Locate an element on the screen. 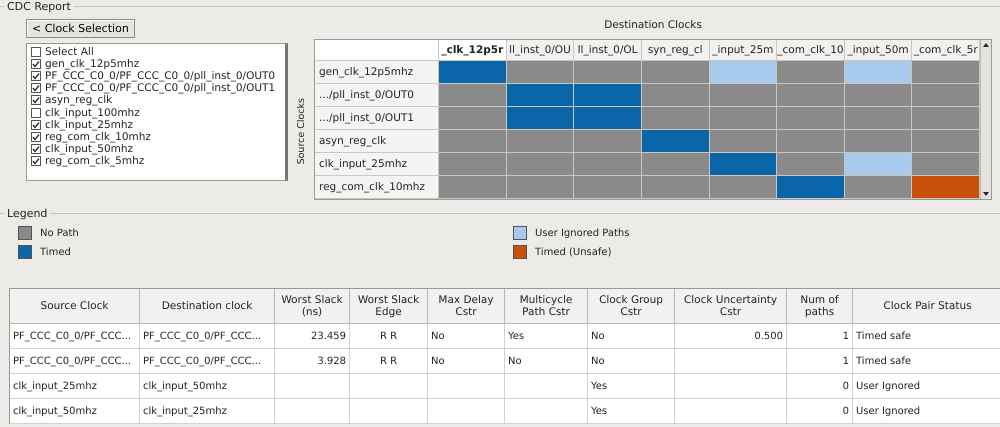 The width and height of the screenshot is (1000, 427). clock-selection-button: < Clock Selection is located at coordinates (80, 28).